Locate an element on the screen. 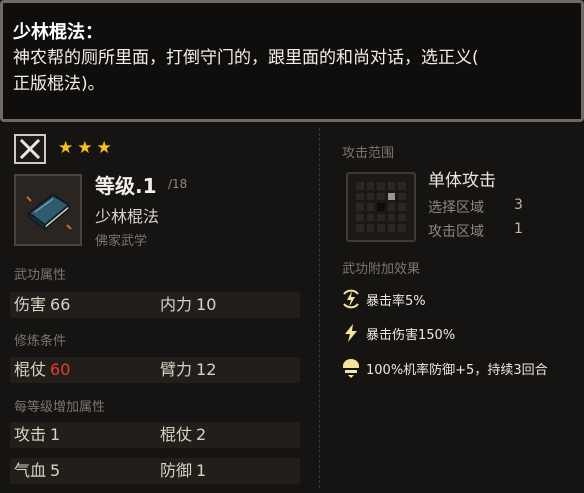 The width and height of the screenshot is (584, 493). select-area-value: 3 is located at coordinates (518, 205).